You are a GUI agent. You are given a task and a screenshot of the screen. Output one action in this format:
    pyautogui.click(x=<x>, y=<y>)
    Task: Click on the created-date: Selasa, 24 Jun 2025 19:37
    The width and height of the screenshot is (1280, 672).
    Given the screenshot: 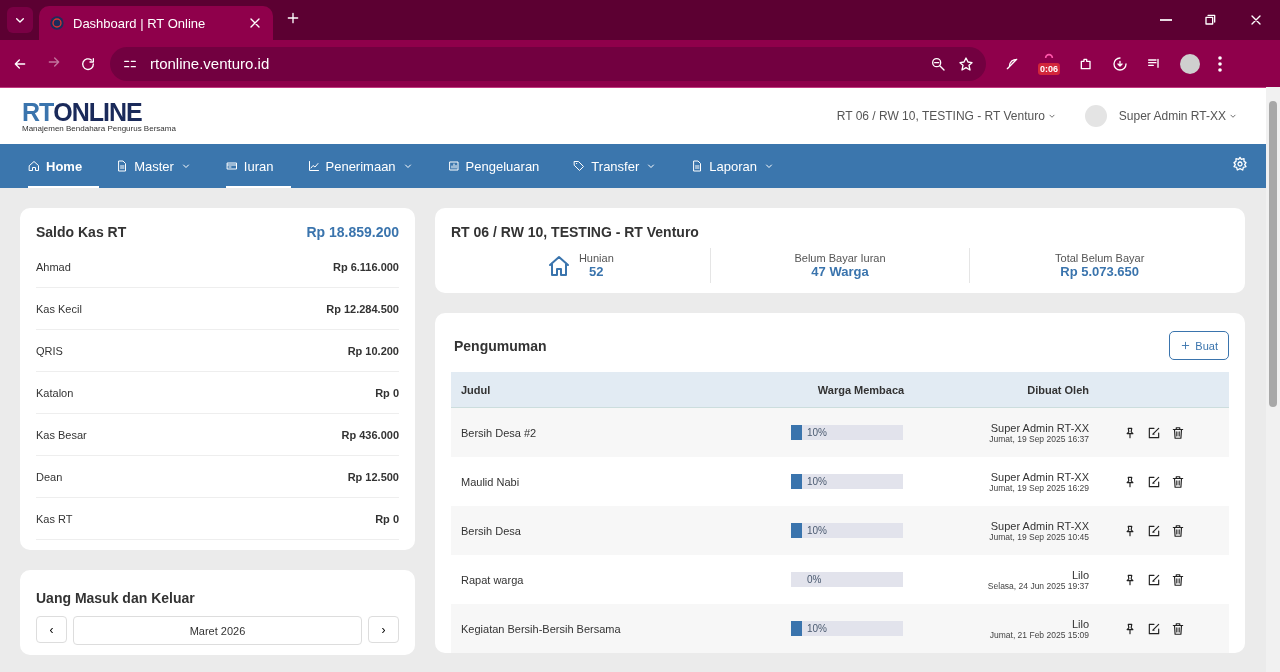 What is the action you would take?
    pyautogui.click(x=1038, y=585)
    